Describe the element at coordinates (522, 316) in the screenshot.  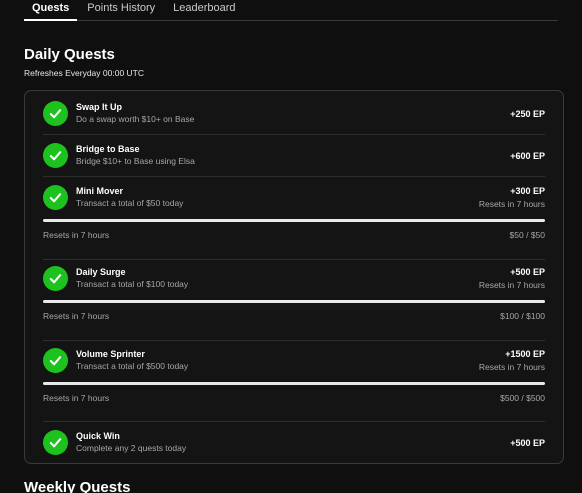
I see `quest-progress-text: $100 / $100` at that location.